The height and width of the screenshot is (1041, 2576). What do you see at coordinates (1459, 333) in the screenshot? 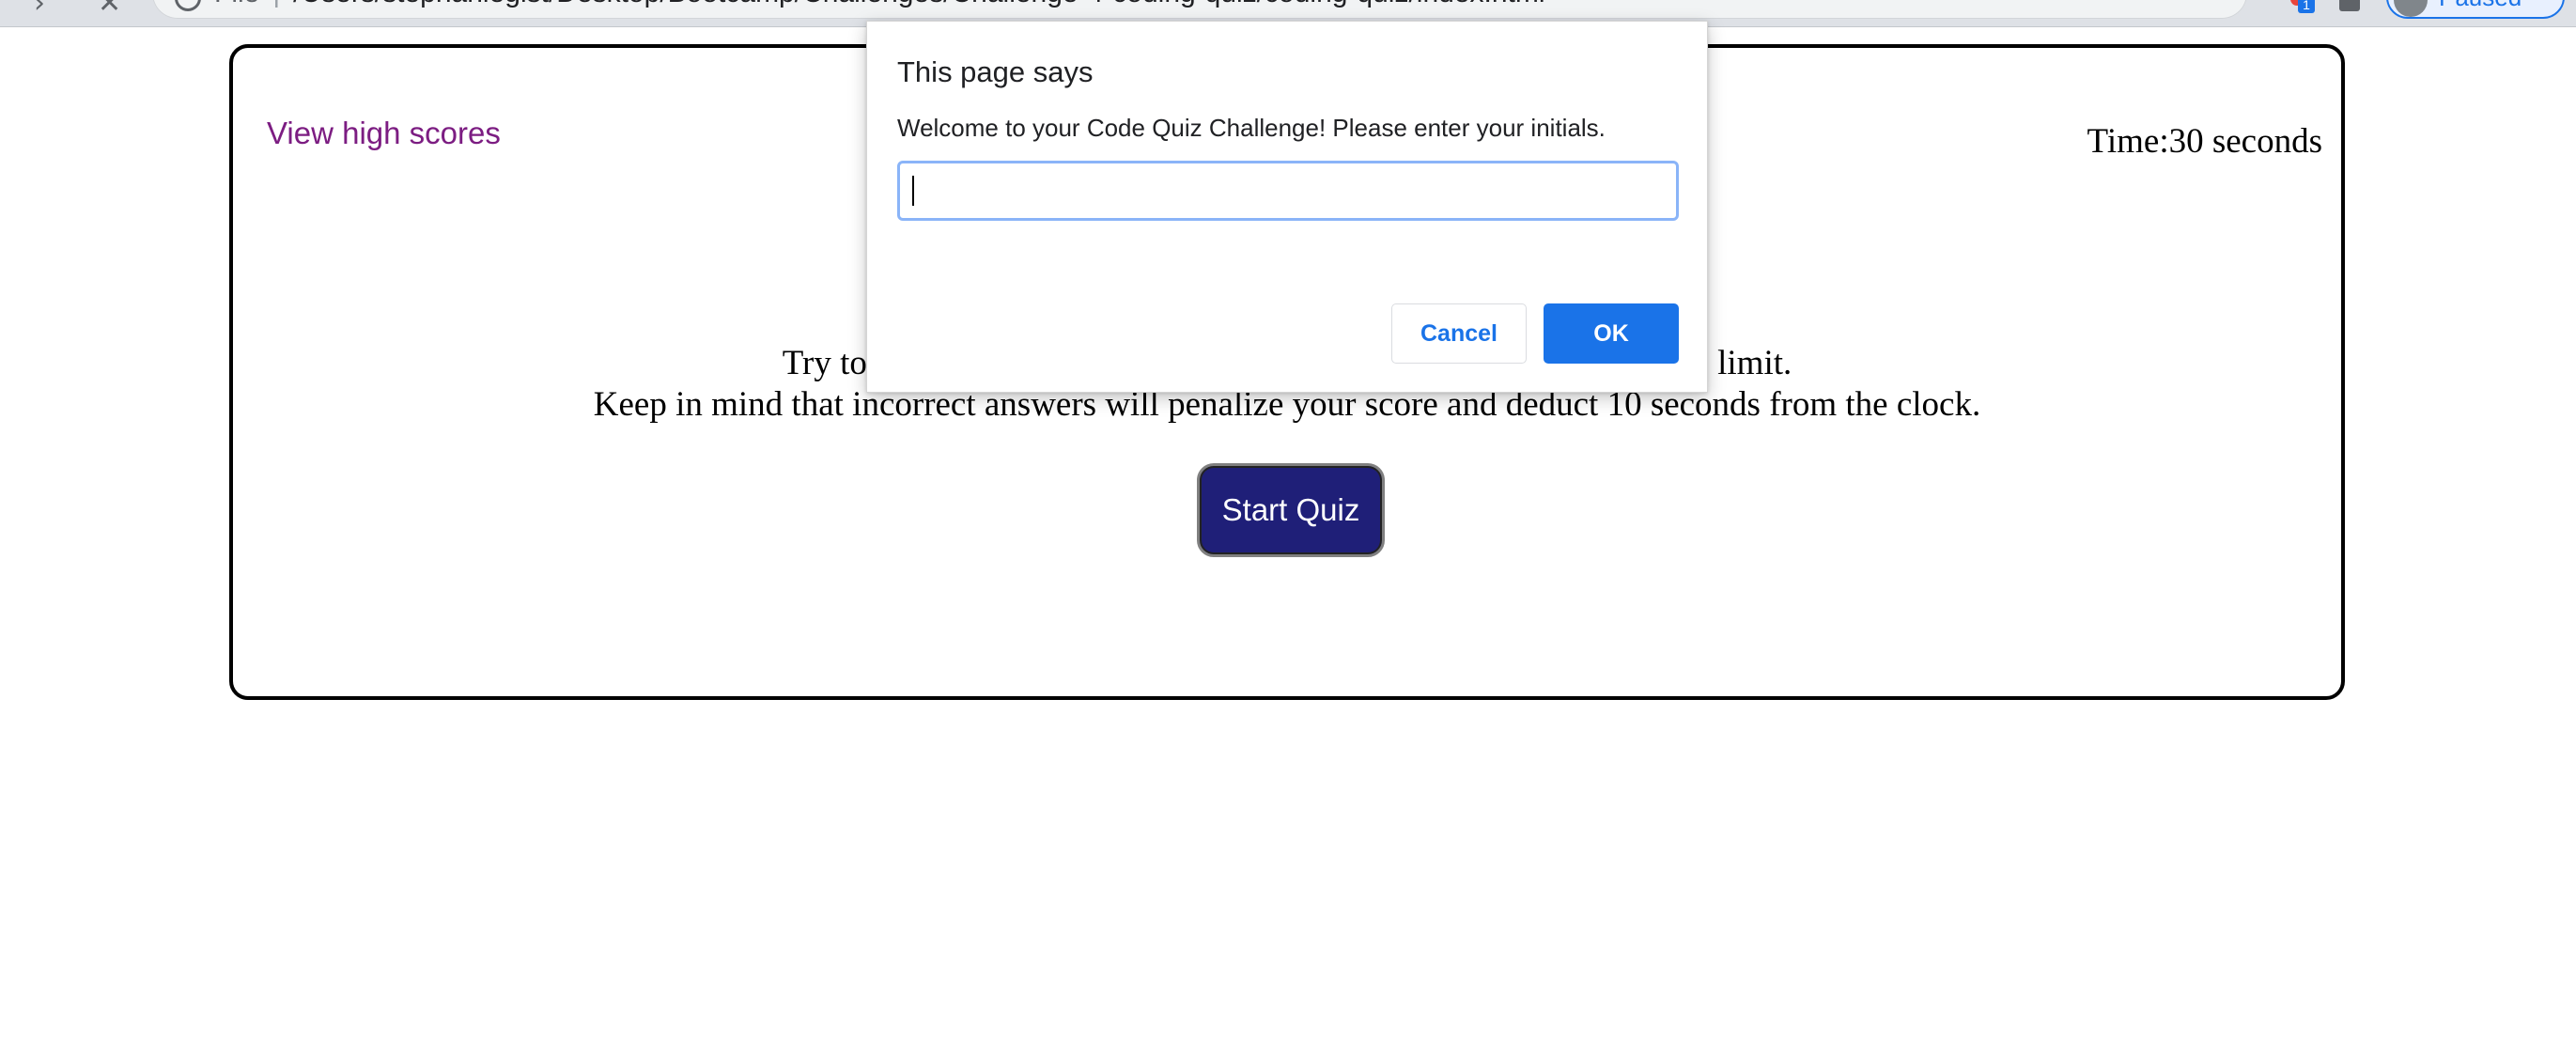
I see `cancel-button: Cancel` at bounding box center [1459, 333].